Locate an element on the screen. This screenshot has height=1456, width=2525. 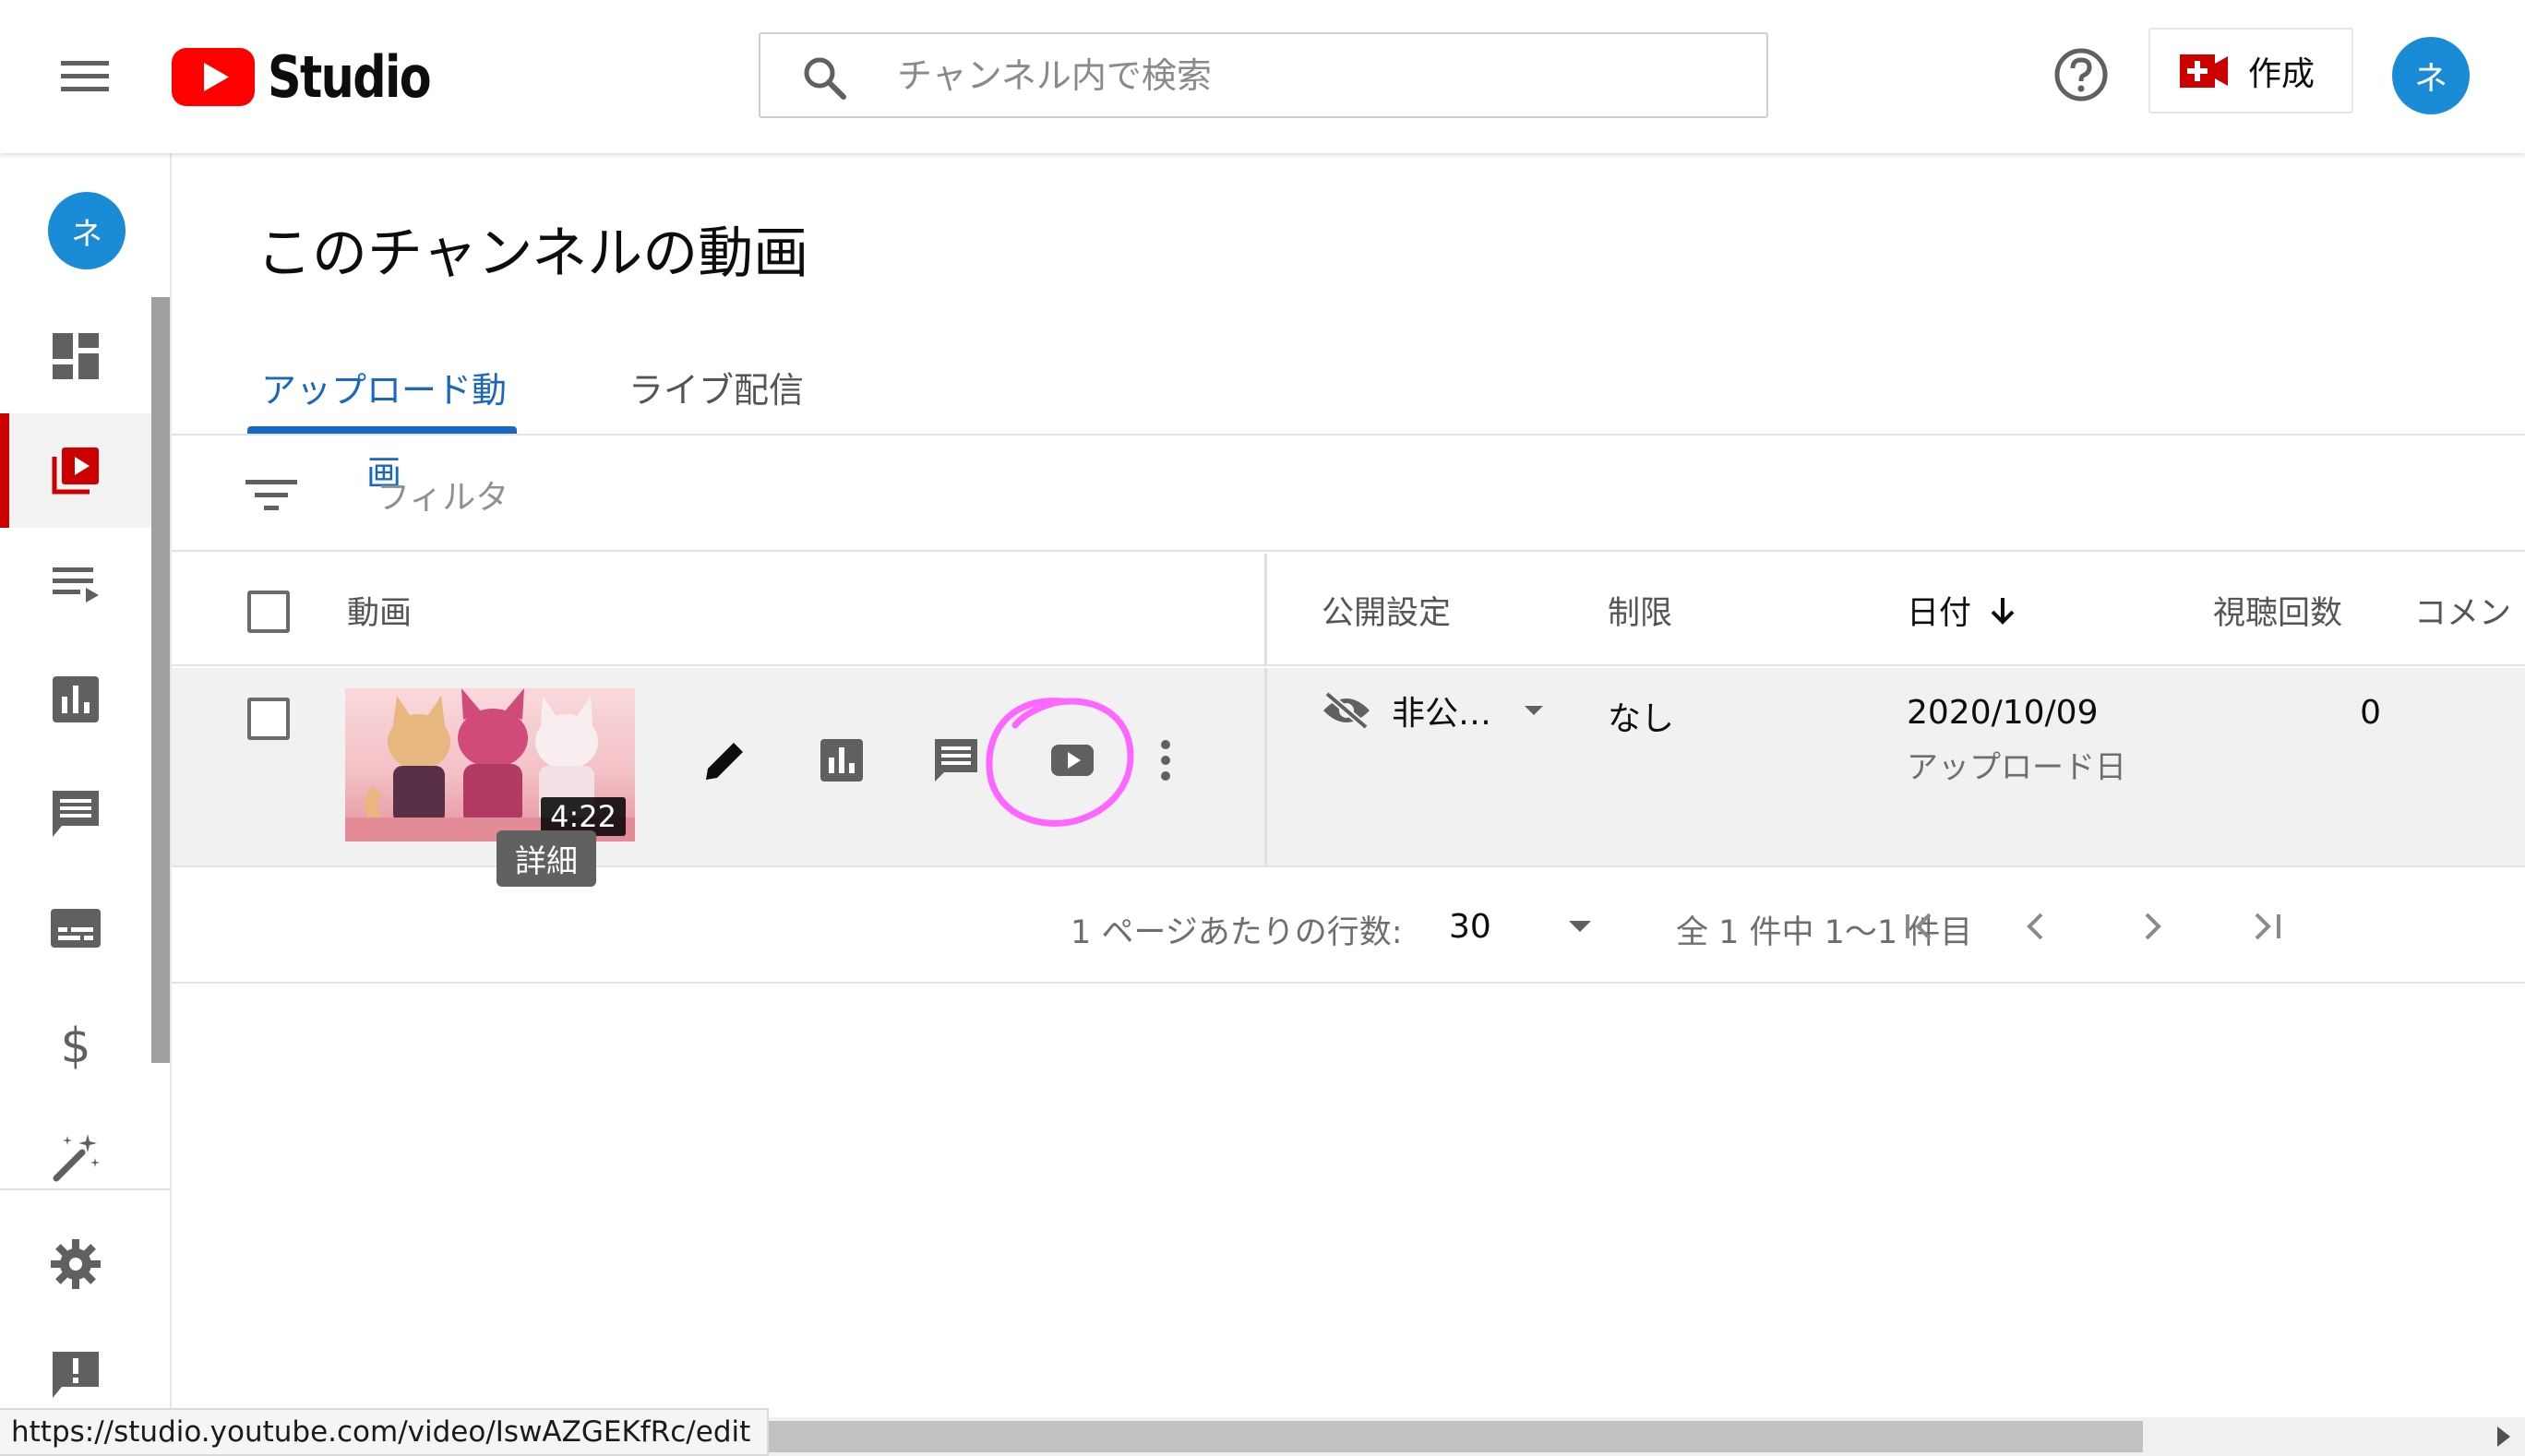
first-page-button is located at coordinates (1920, 926).